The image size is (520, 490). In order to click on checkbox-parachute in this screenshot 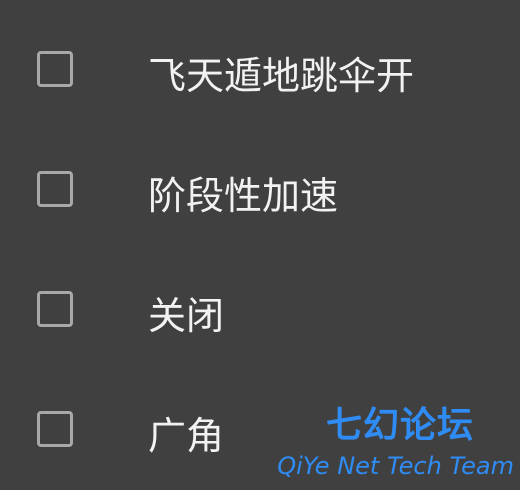, I will do `click(55, 69)`.